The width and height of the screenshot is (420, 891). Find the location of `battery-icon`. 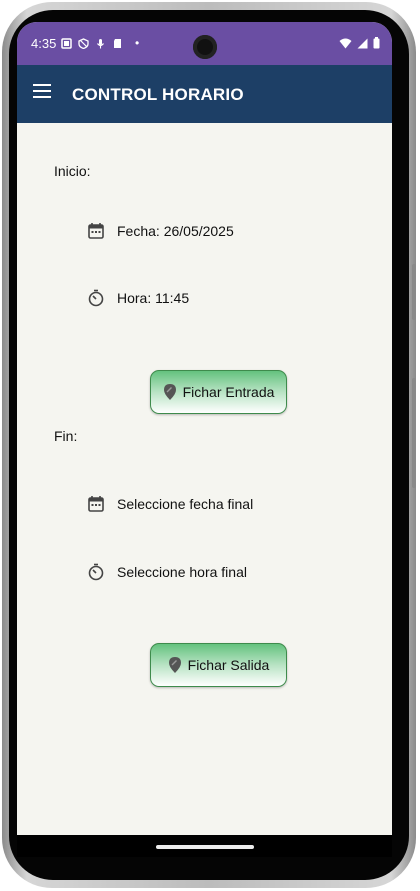

battery-icon is located at coordinates (376, 43).